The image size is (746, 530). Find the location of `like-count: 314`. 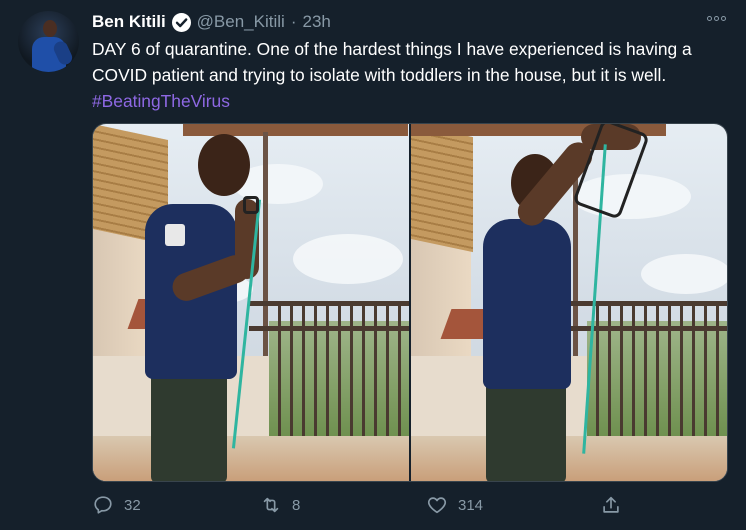

like-count: 314 is located at coordinates (471, 505).